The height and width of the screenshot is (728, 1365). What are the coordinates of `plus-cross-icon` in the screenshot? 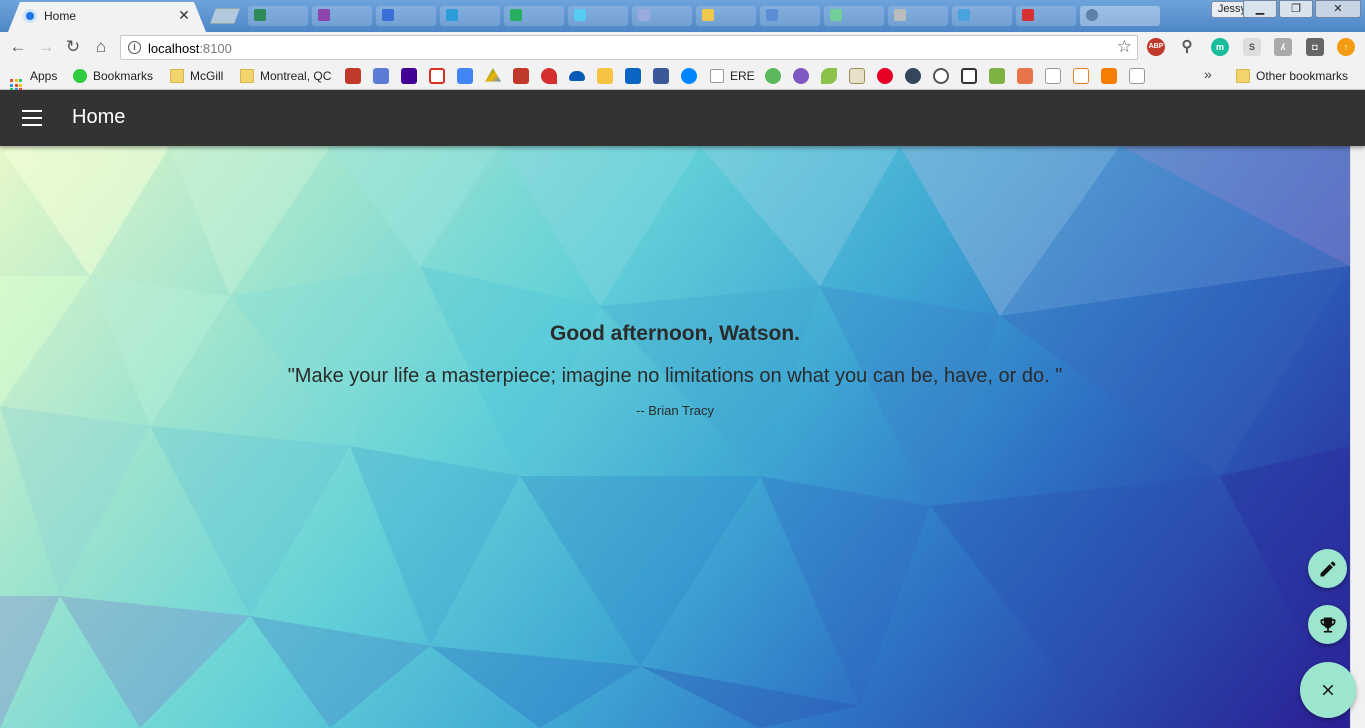 It's located at (1025, 76).